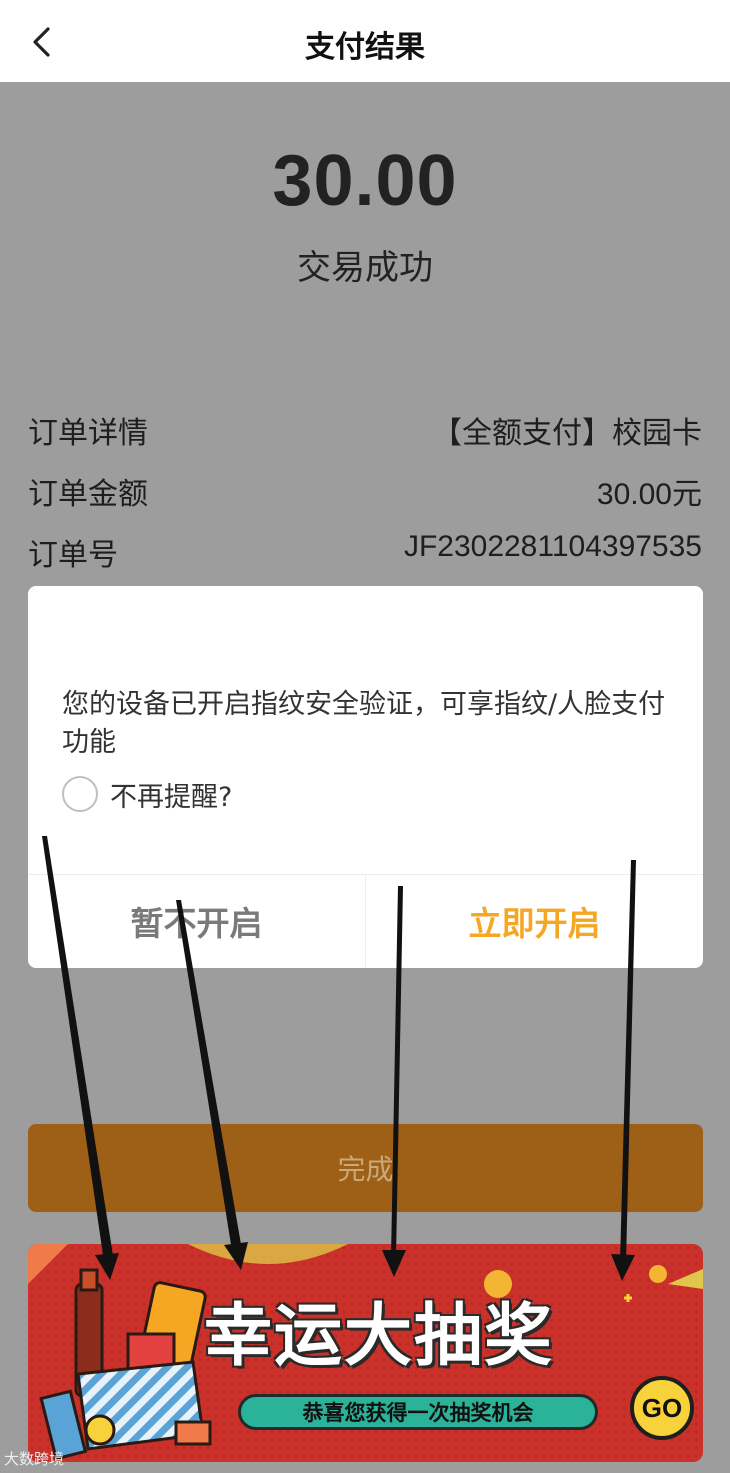 Image resolution: width=730 pixels, height=1473 pixels. What do you see at coordinates (88, 433) in the screenshot?
I see `order-detail-label: 订单详情` at bounding box center [88, 433].